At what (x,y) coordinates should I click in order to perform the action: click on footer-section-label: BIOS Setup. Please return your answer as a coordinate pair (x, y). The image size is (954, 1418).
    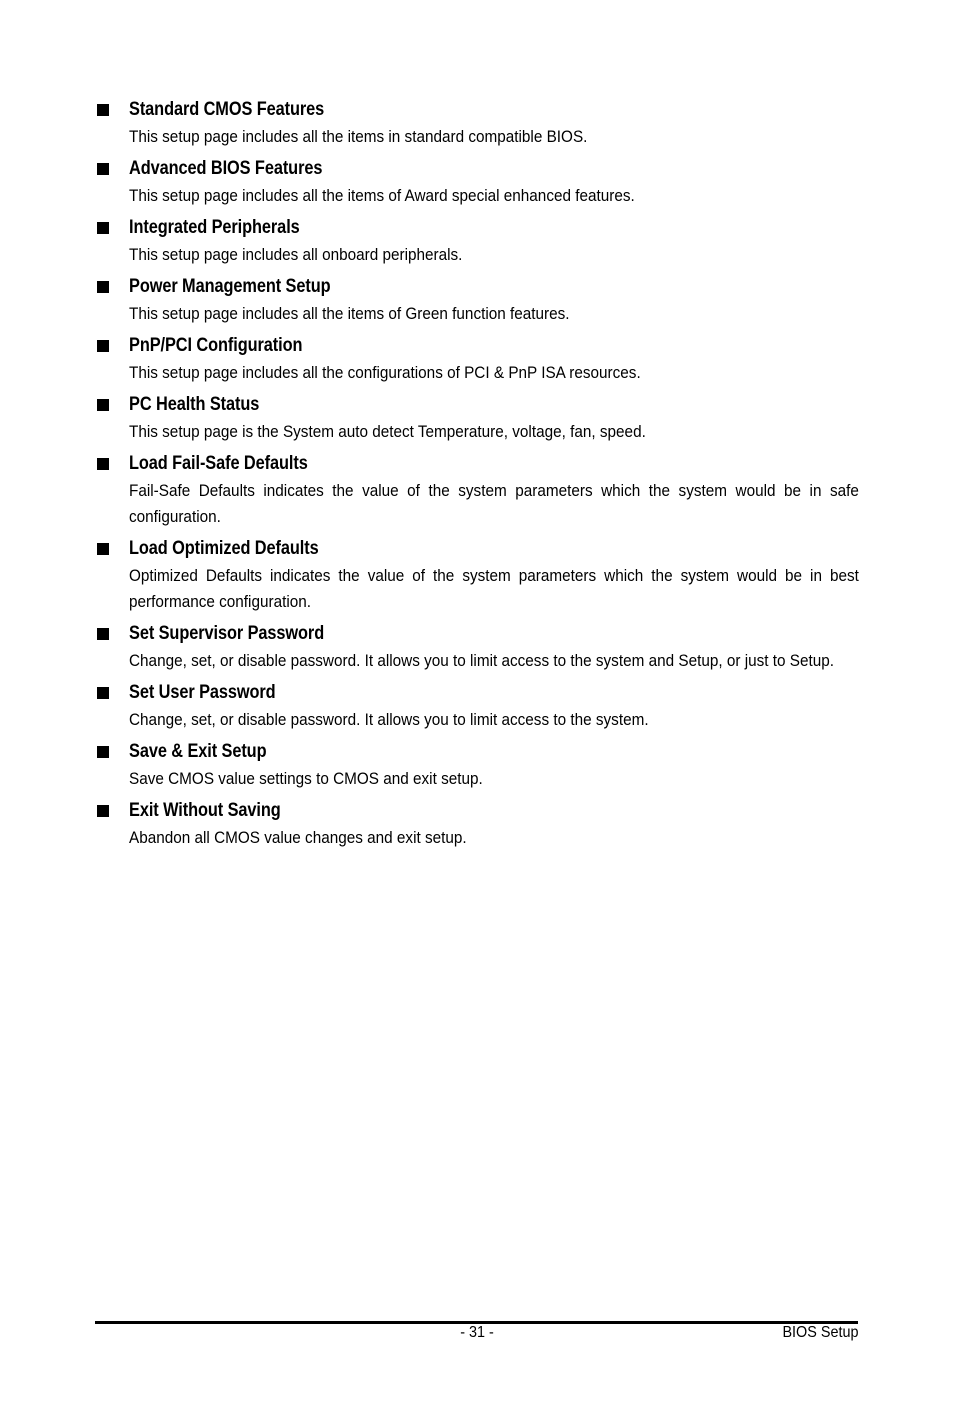
    Looking at the image, I should click on (819, 1332).